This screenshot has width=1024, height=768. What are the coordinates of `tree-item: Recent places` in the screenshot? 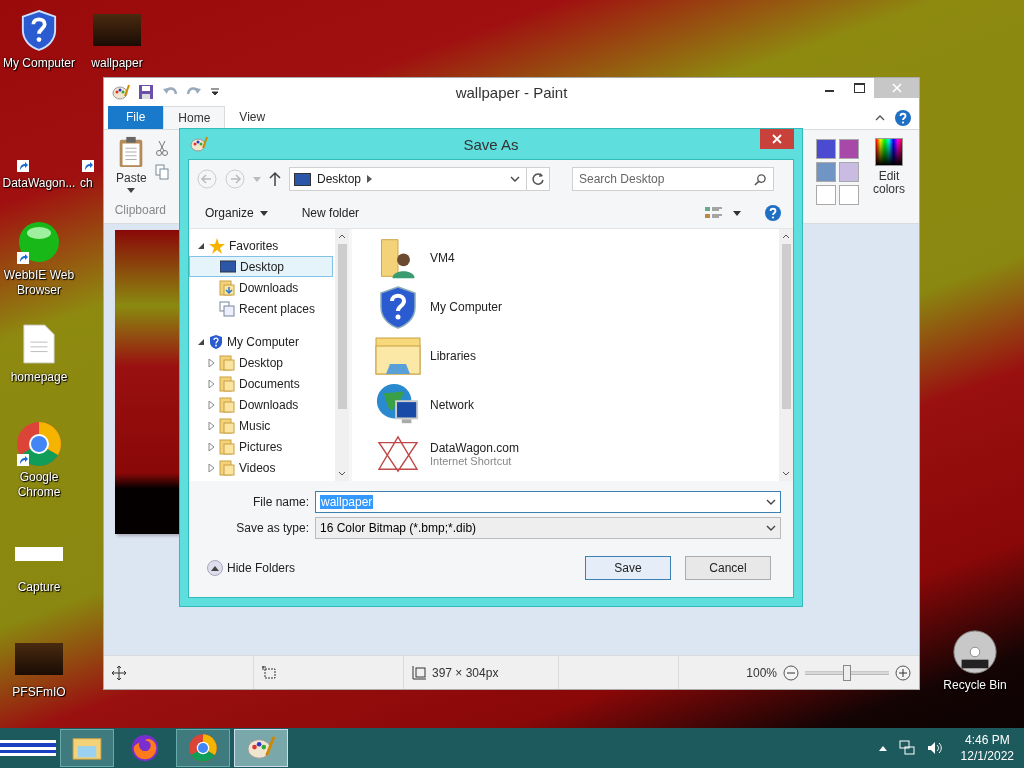 It's located at (261, 308).